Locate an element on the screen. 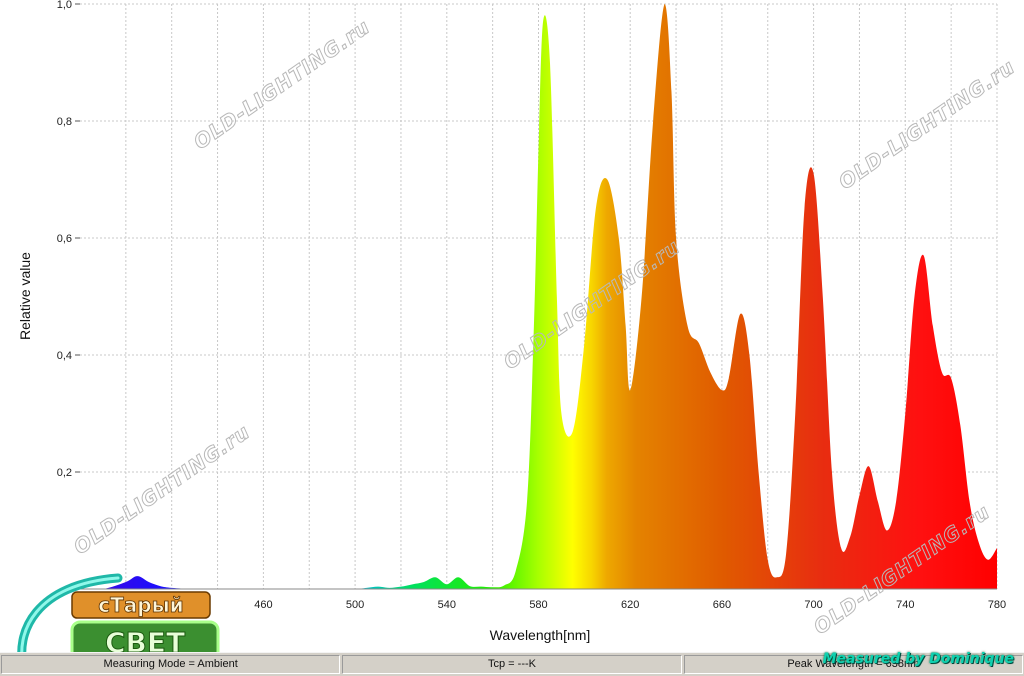  x-tick-label: 580 is located at coordinates (538, 605).